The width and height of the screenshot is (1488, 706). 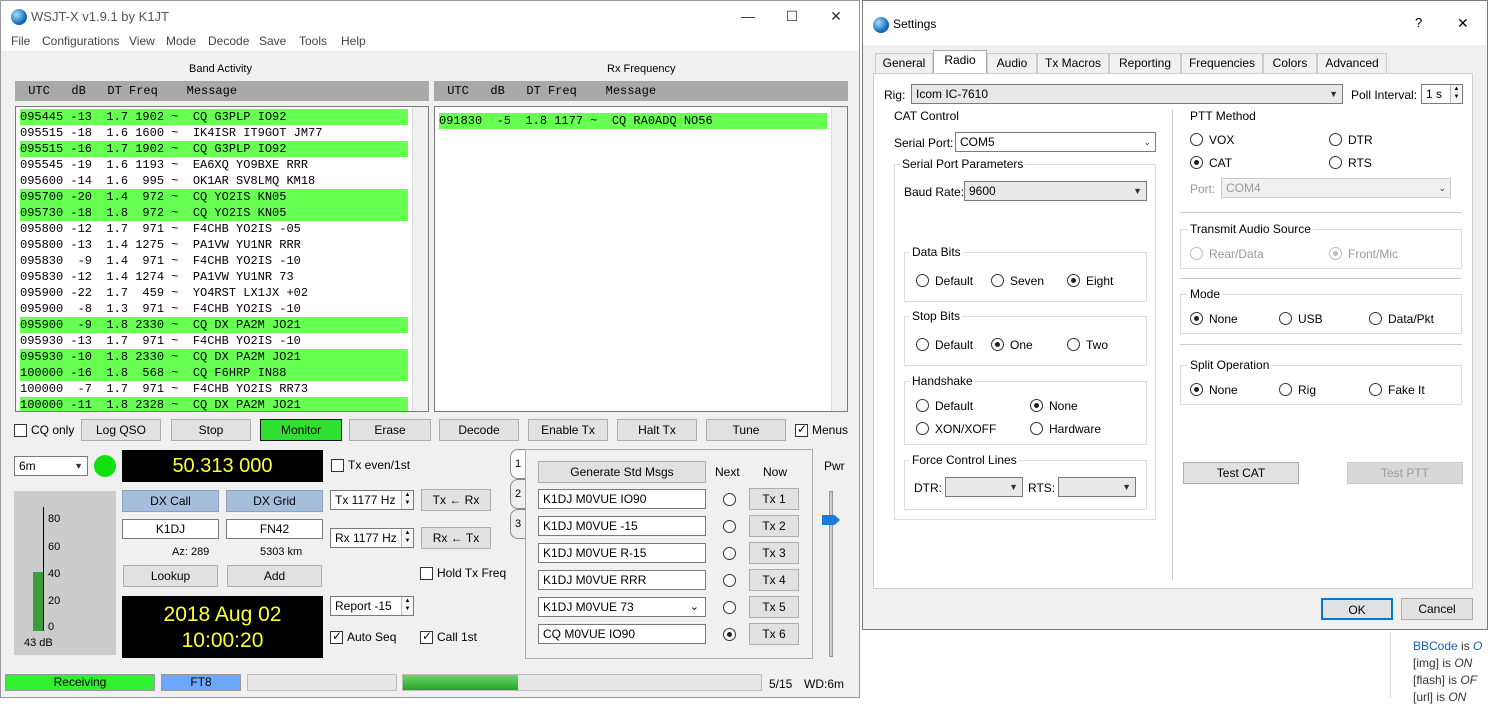 I want to click on data-bits-eight-radio, so click(x=1073, y=280).